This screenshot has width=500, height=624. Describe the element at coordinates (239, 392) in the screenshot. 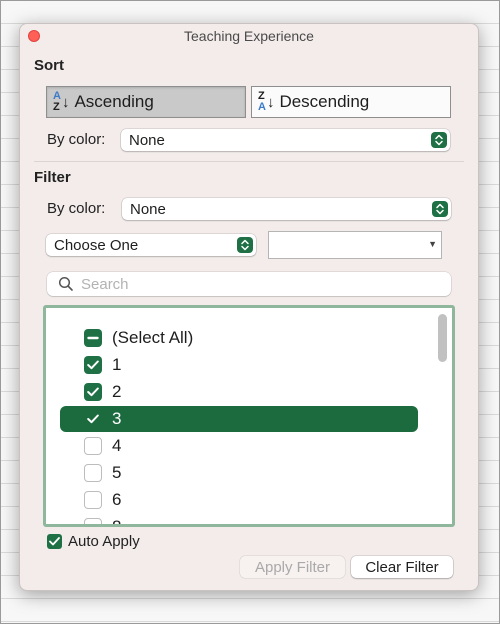

I see `list-item: 2` at that location.